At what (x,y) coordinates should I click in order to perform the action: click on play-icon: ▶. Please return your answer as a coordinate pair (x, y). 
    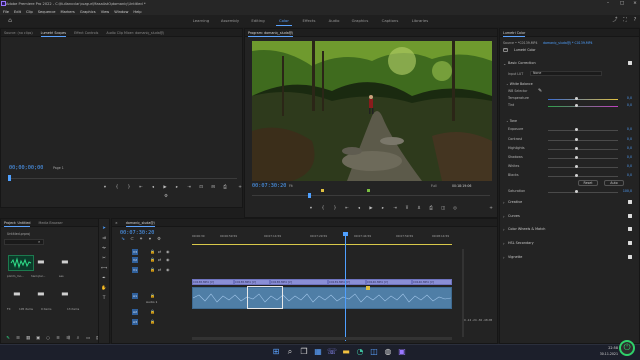
    Looking at the image, I should click on (165, 188).